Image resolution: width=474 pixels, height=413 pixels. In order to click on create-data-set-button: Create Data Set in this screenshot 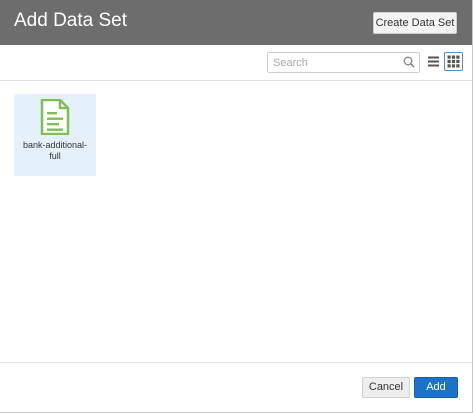, I will do `click(415, 23)`.